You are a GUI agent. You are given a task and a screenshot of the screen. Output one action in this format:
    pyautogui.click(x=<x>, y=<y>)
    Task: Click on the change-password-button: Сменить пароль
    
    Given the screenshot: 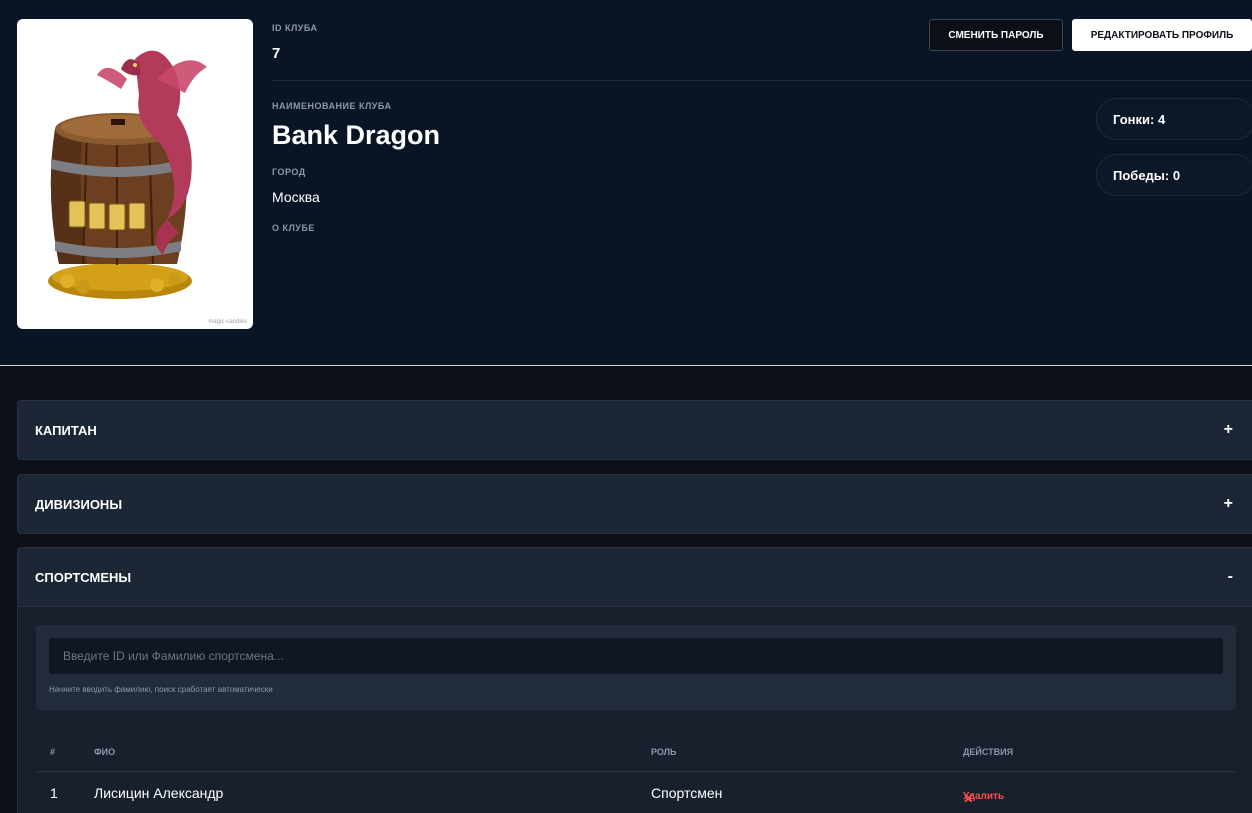 What is the action you would take?
    pyautogui.click(x=996, y=35)
    